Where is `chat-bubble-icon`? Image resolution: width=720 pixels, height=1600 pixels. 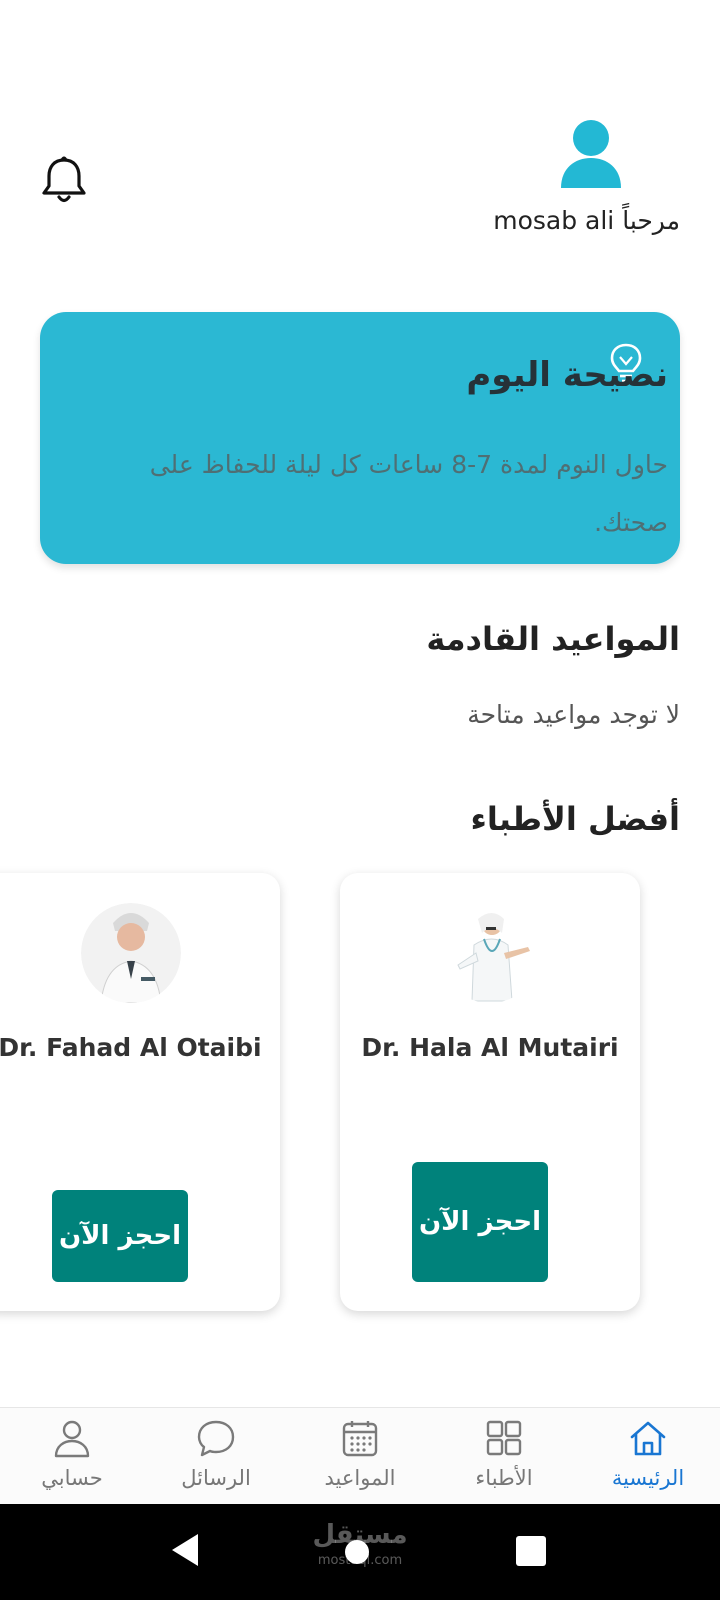 chat-bubble-icon is located at coordinates (216, 1438).